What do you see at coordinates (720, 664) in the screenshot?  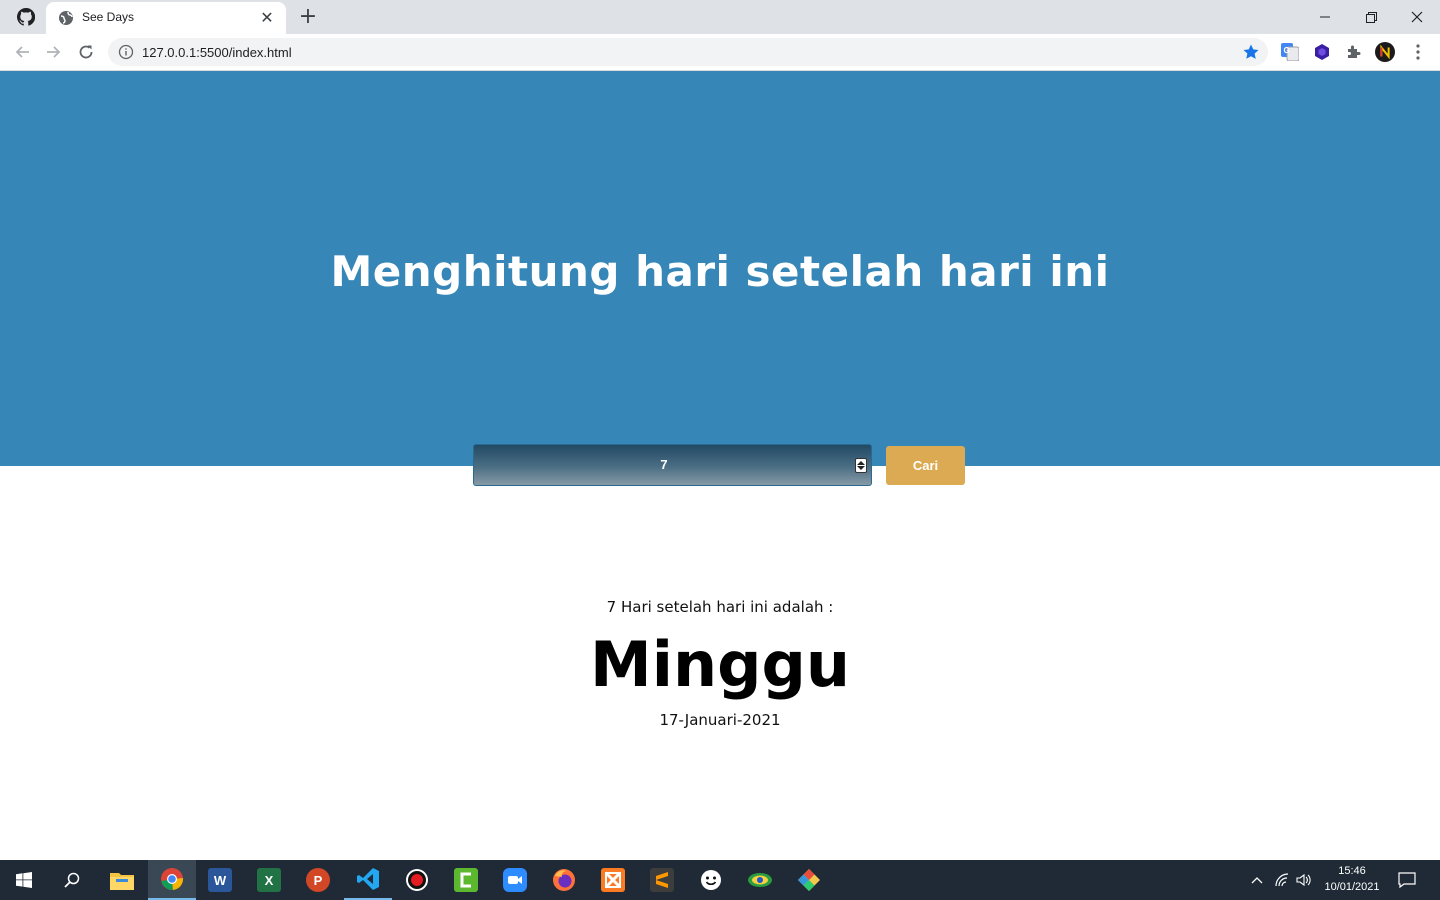 I see `result-day: Minggu` at bounding box center [720, 664].